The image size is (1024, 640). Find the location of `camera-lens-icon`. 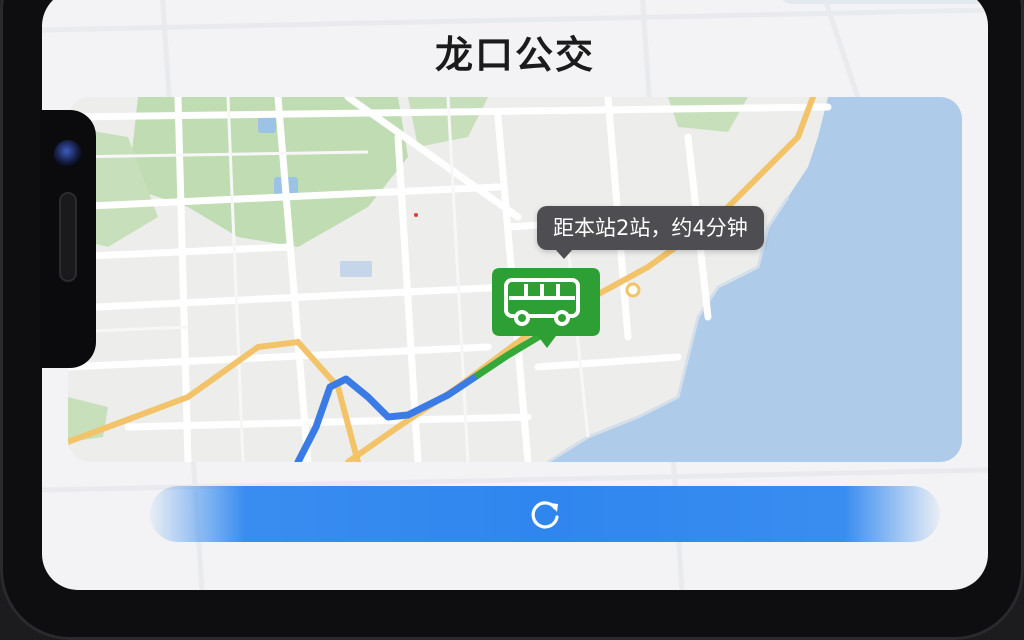

camera-lens-icon is located at coordinates (68, 154).